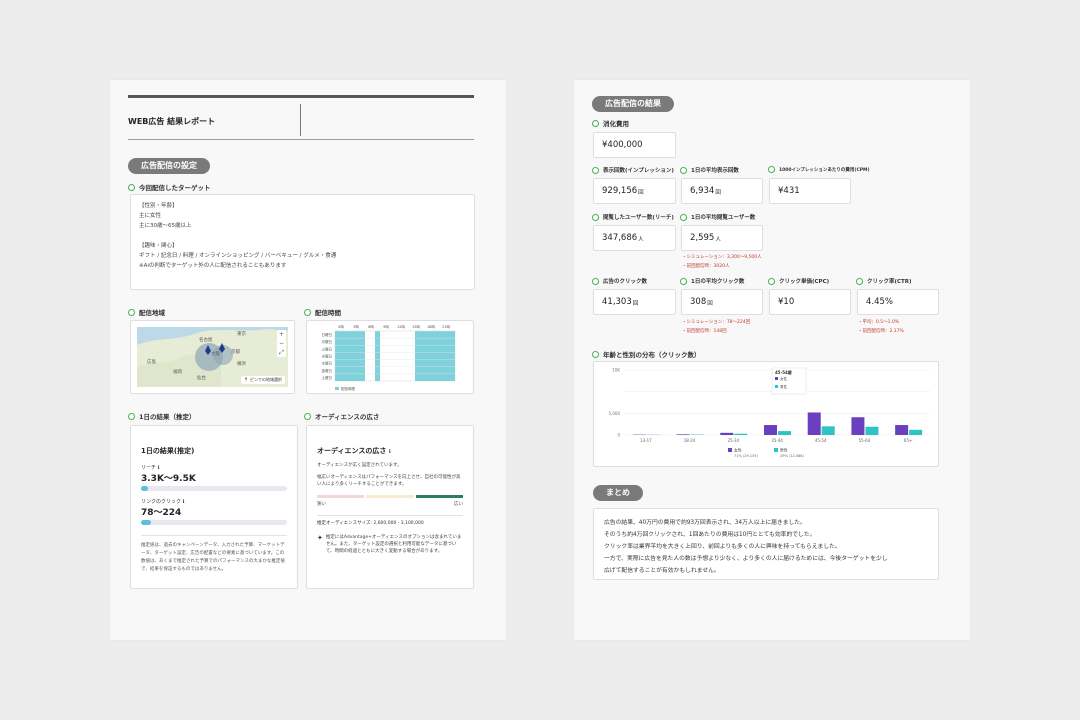 Image resolution: width=1080 pixels, height=720 pixels. Describe the element at coordinates (633, 104) in the screenshot. I see `results-pill: 広告配信の結果` at that location.